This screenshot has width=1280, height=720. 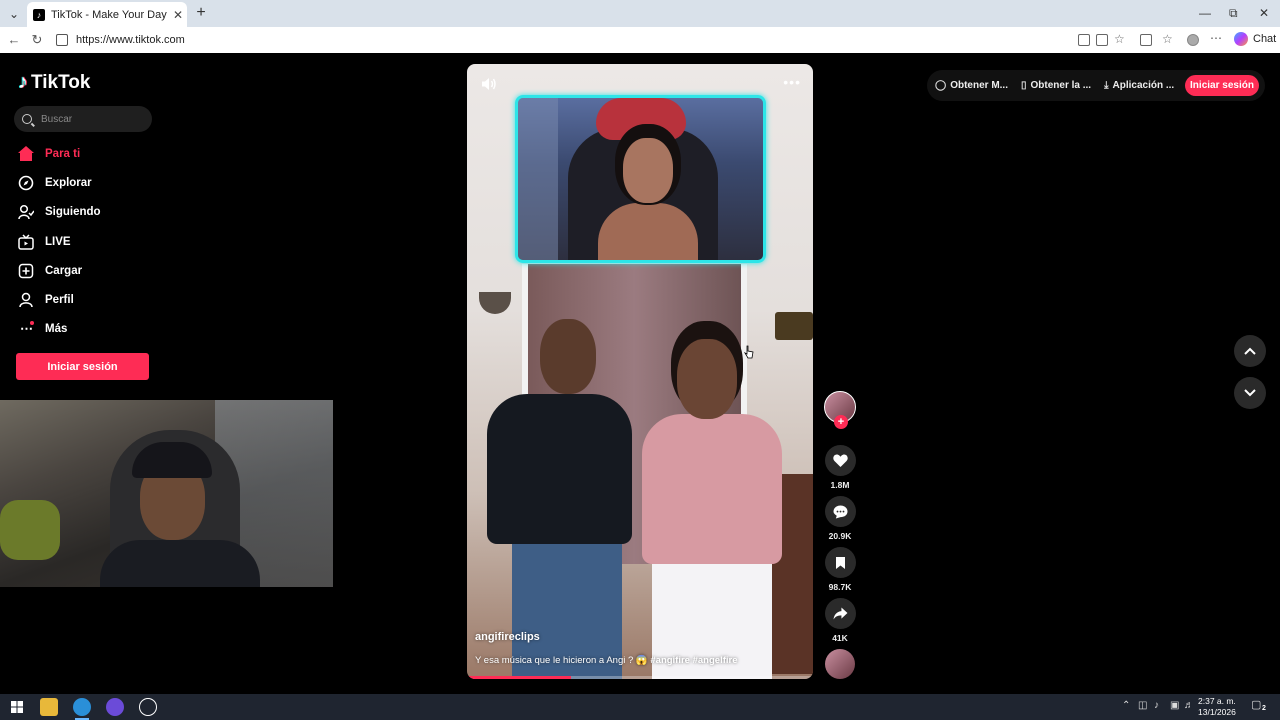 I want to click on mouse-cursor-icon, so click(x=748, y=352).